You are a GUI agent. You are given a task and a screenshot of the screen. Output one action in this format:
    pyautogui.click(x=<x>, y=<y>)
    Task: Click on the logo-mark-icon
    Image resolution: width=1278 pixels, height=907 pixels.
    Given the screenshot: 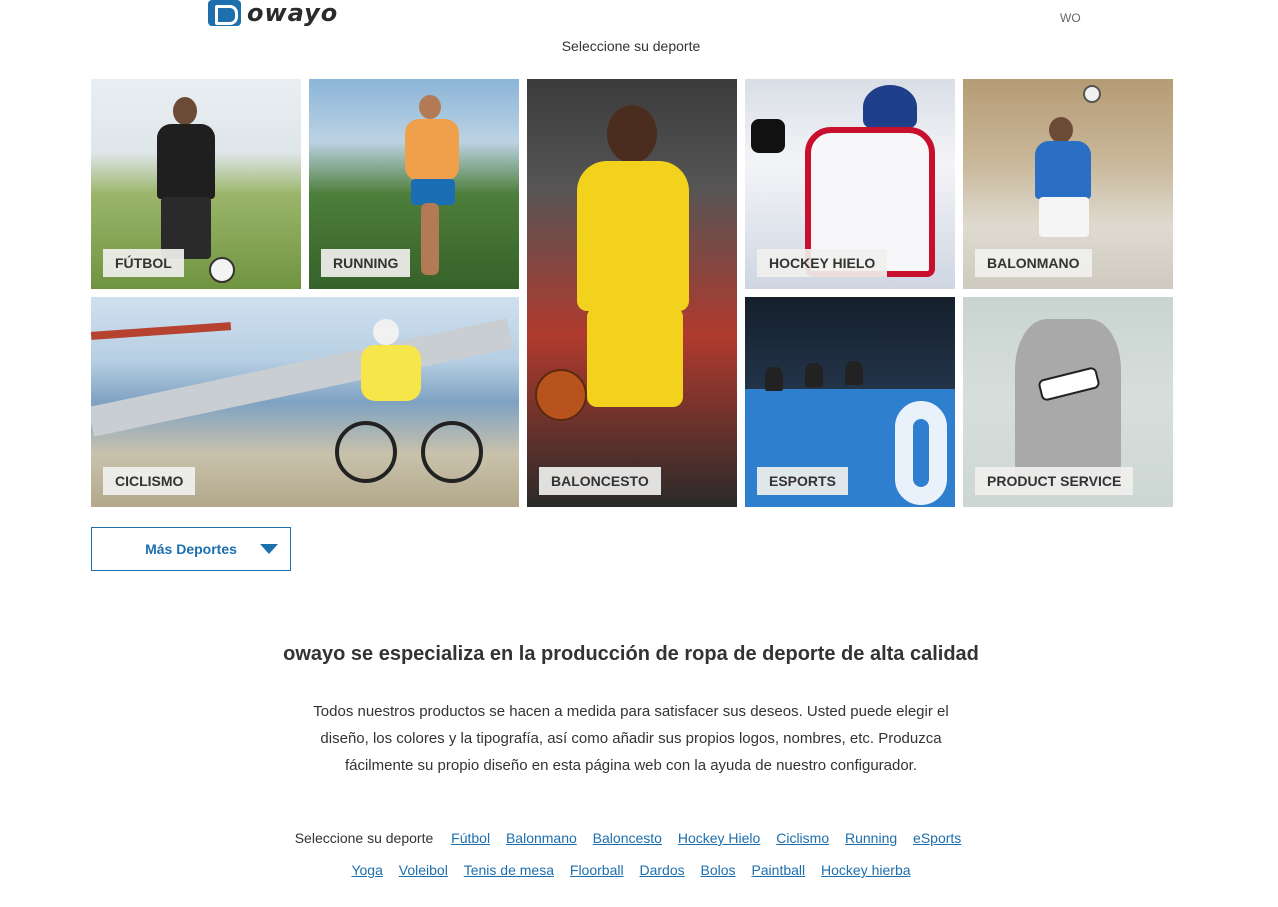 What is the action you would take?
    pyautogui.click(x=224, y=13)
    